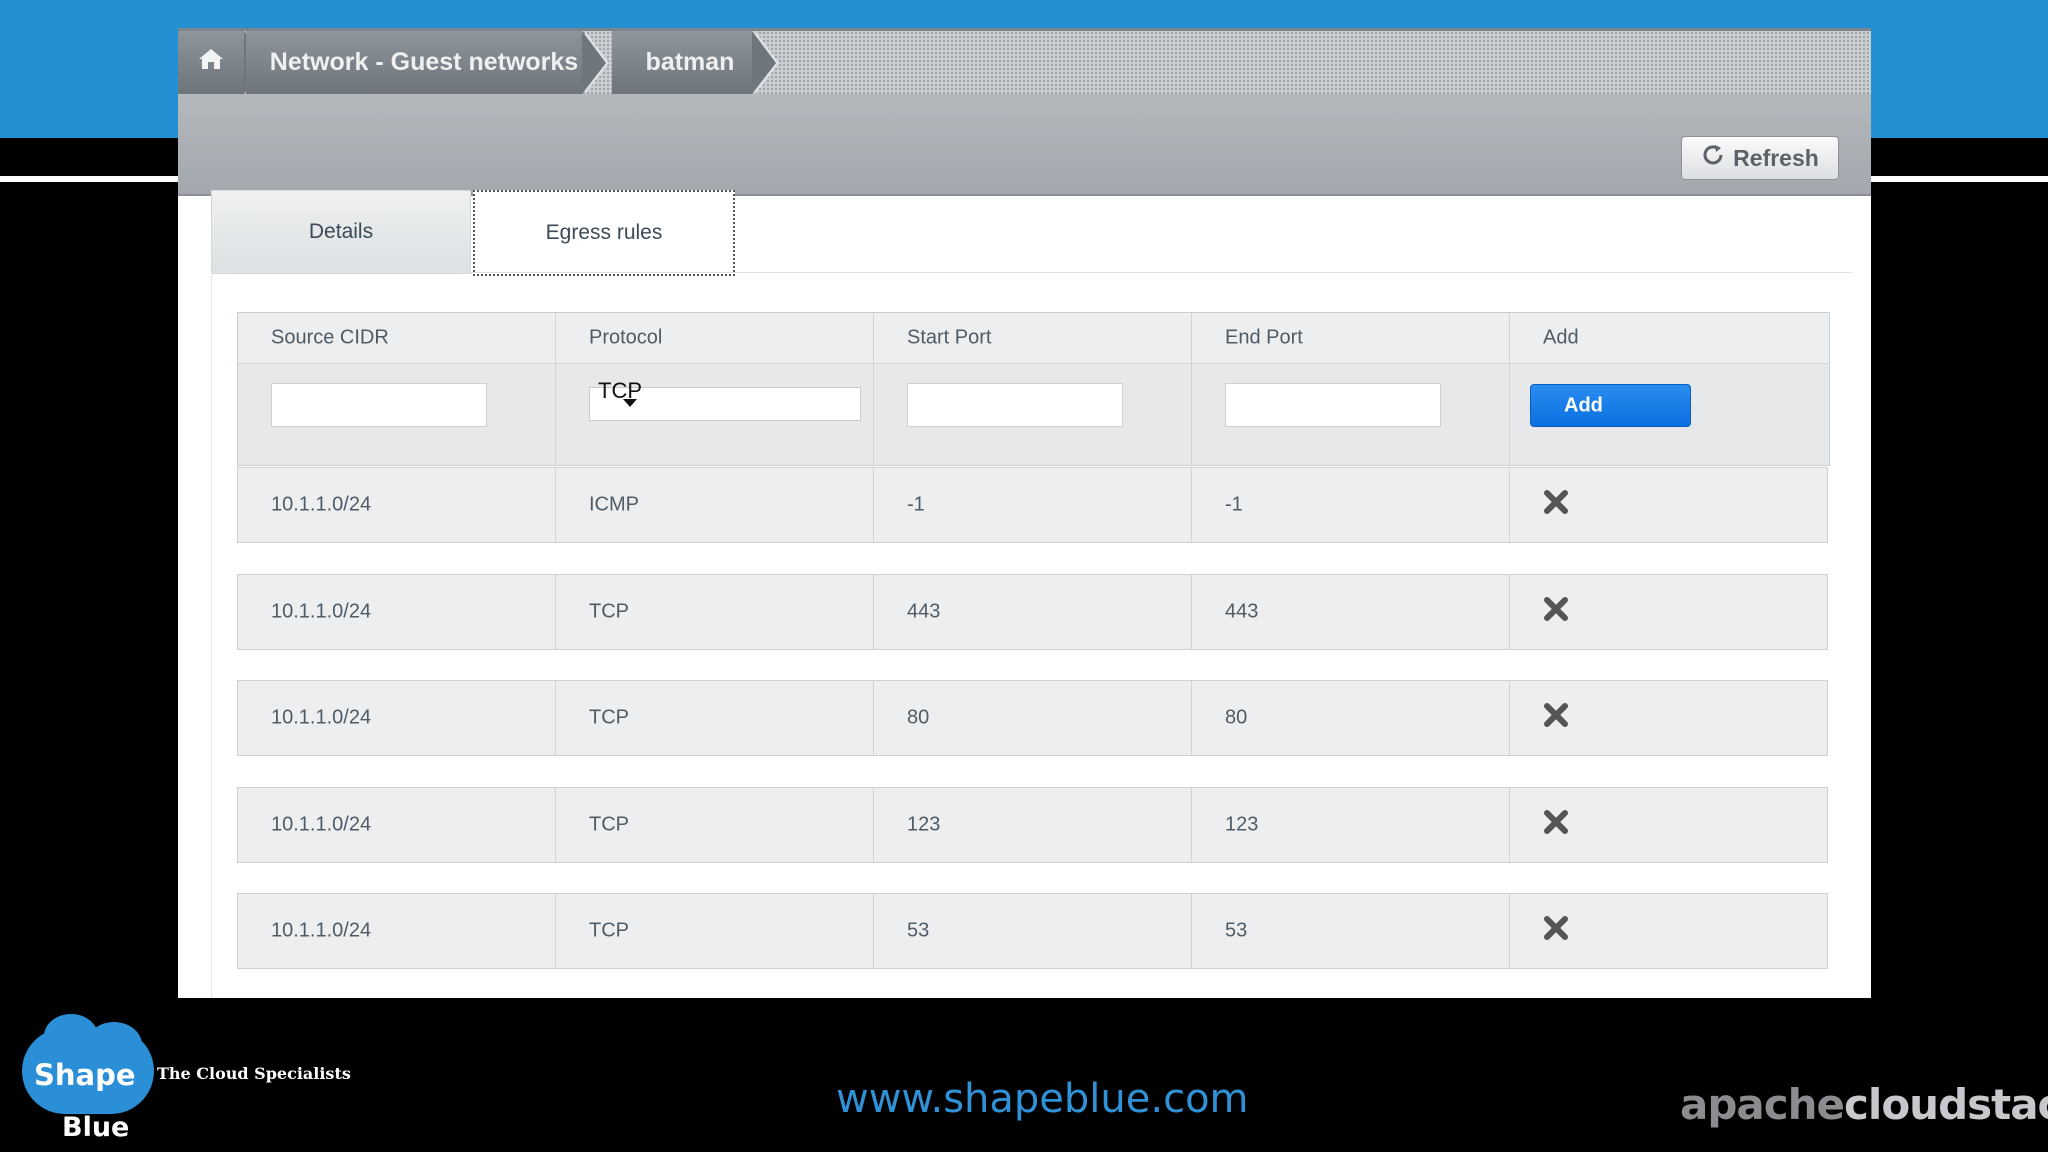  What do you see at coordinates (1242, 611) in the screenshot?
I see `cell-end-port: 443` at bounding box center [1242, 611].